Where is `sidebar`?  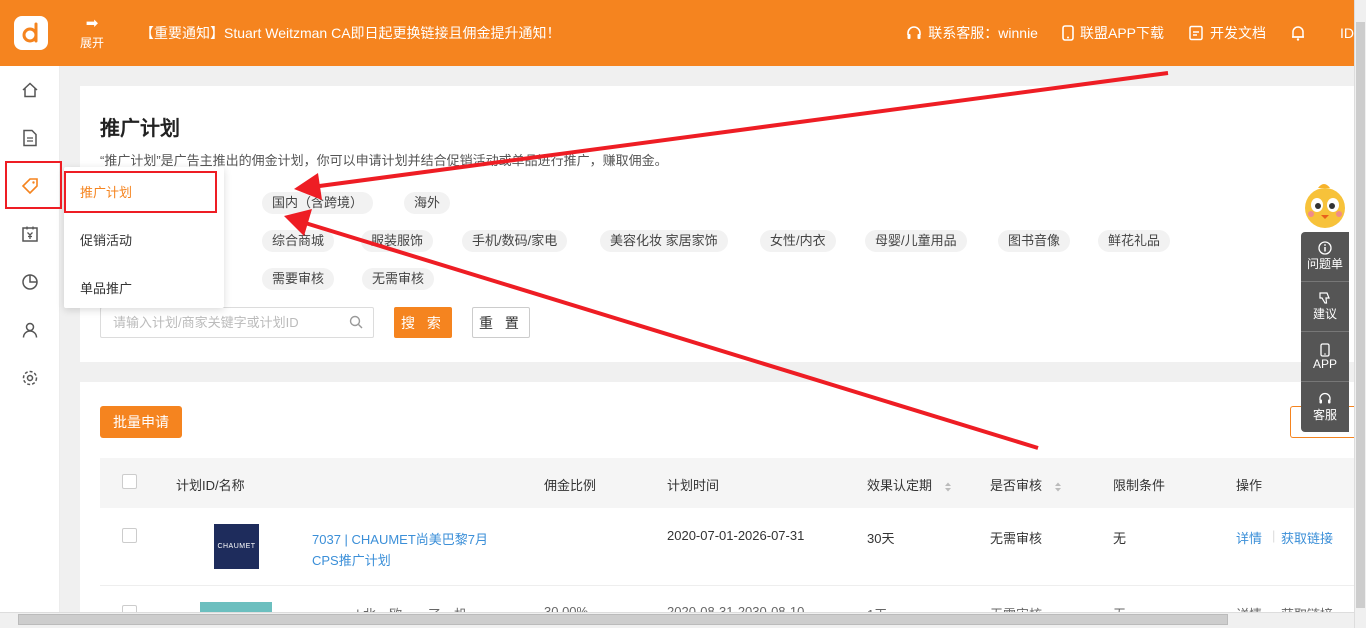
sidebar is located at coordinates (30, 339).